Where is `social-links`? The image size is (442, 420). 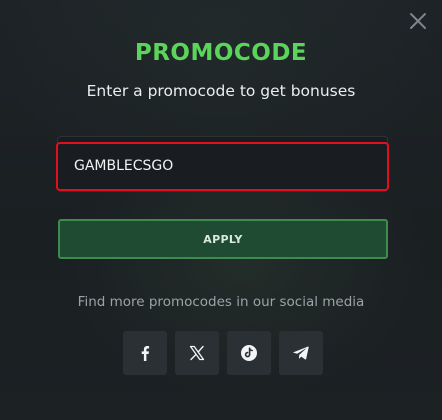 social-links is located at coordinates (223, 353).